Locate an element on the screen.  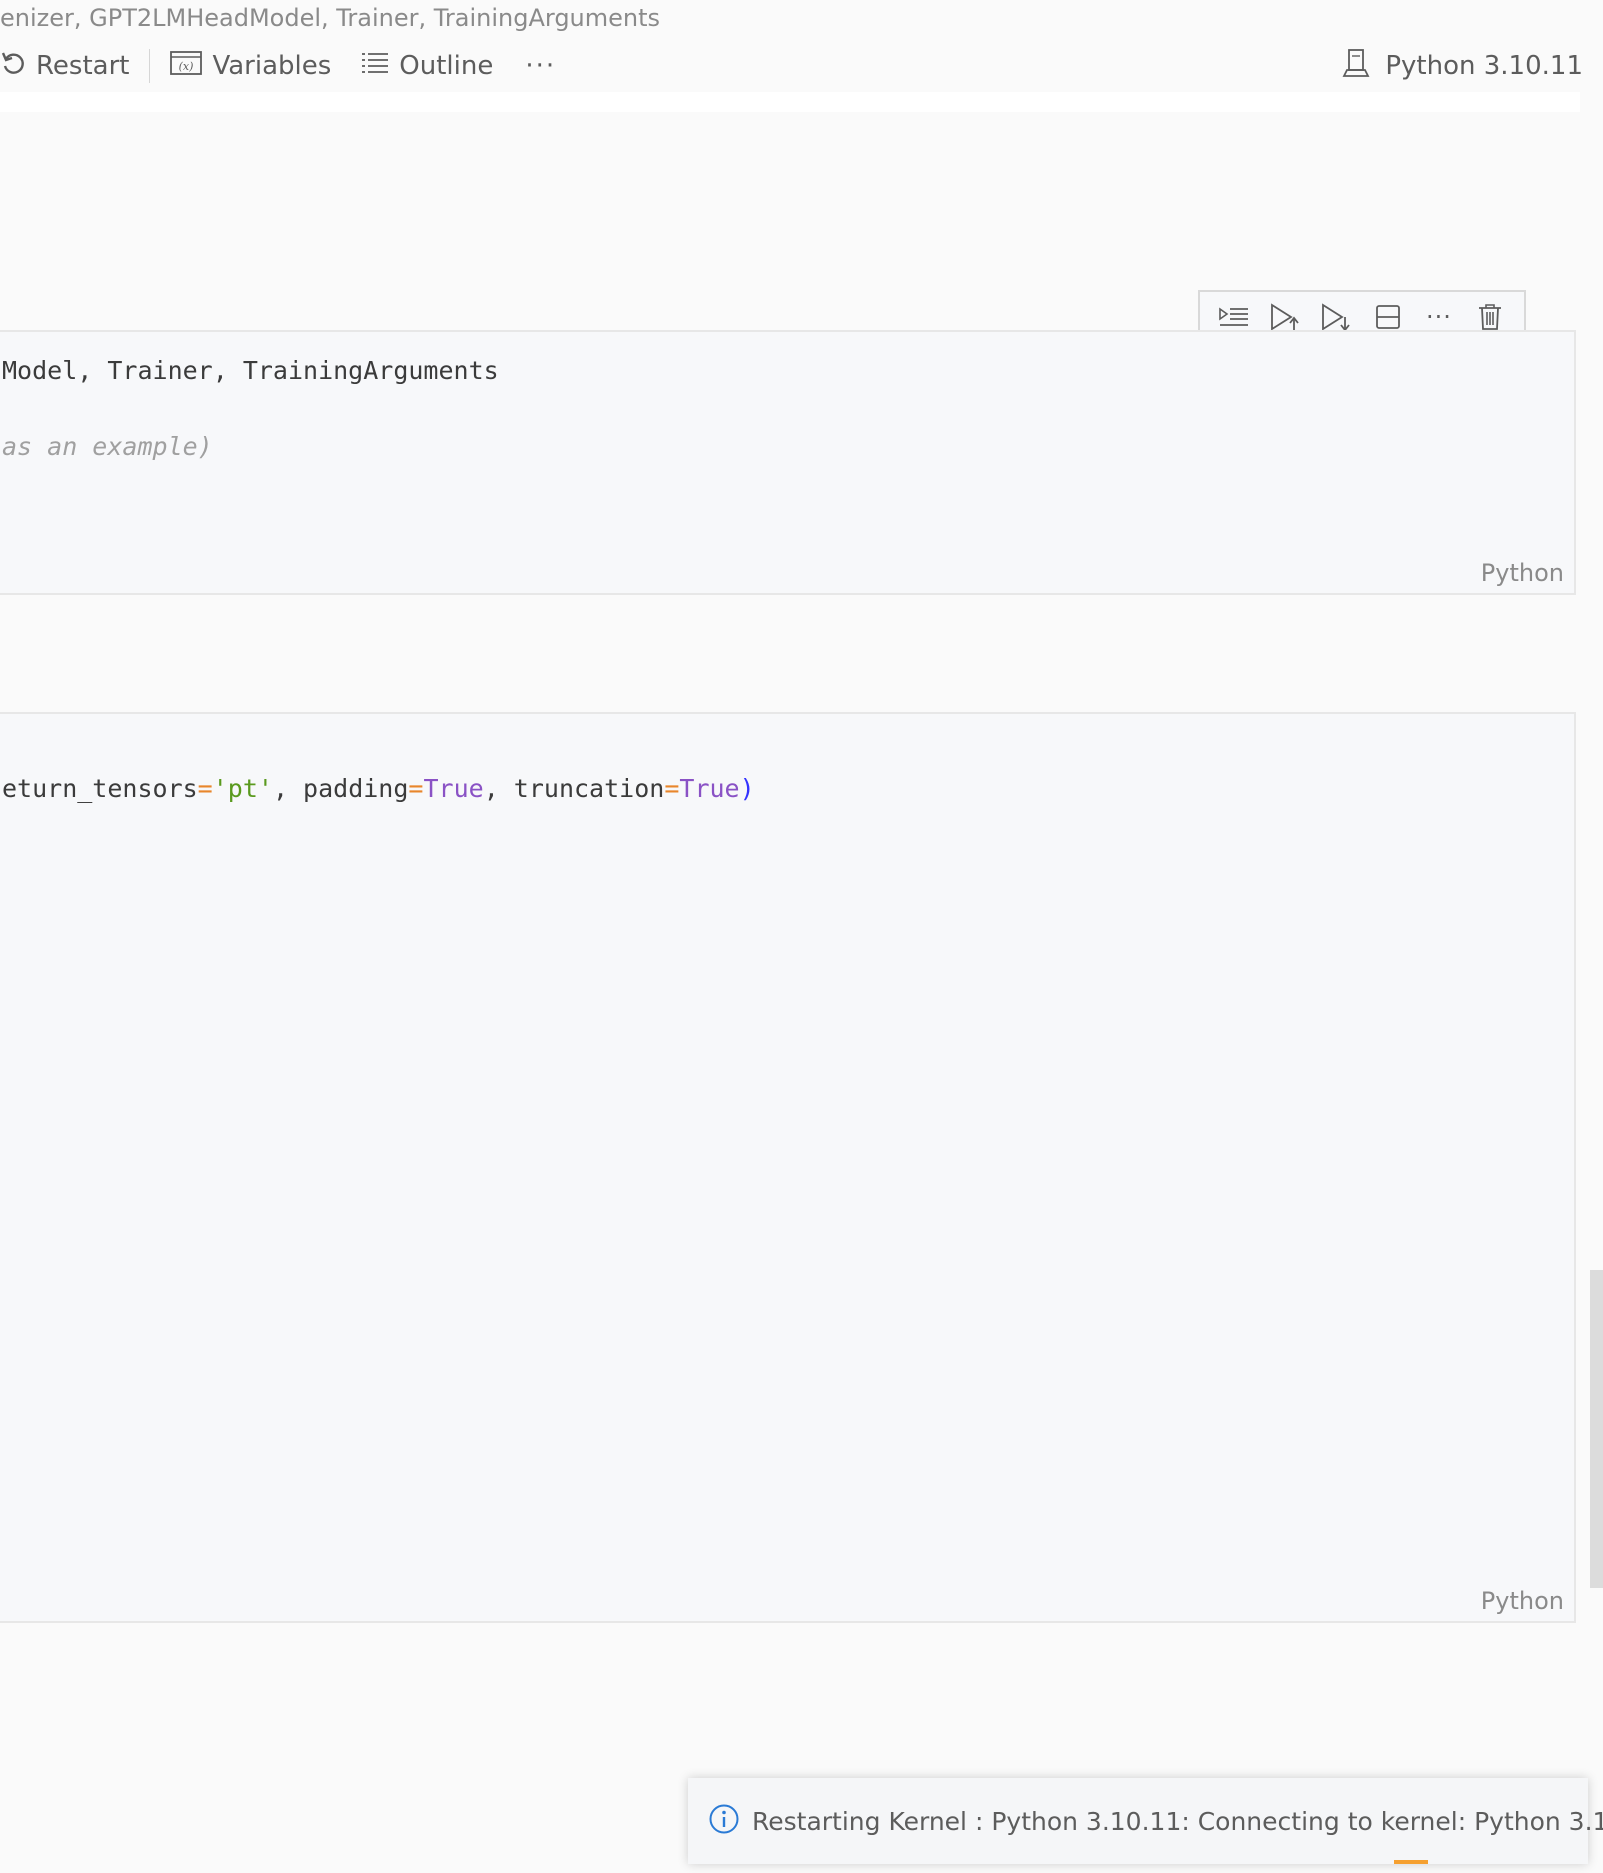
variables-icon: (x) is located at coordinates (186, 66).